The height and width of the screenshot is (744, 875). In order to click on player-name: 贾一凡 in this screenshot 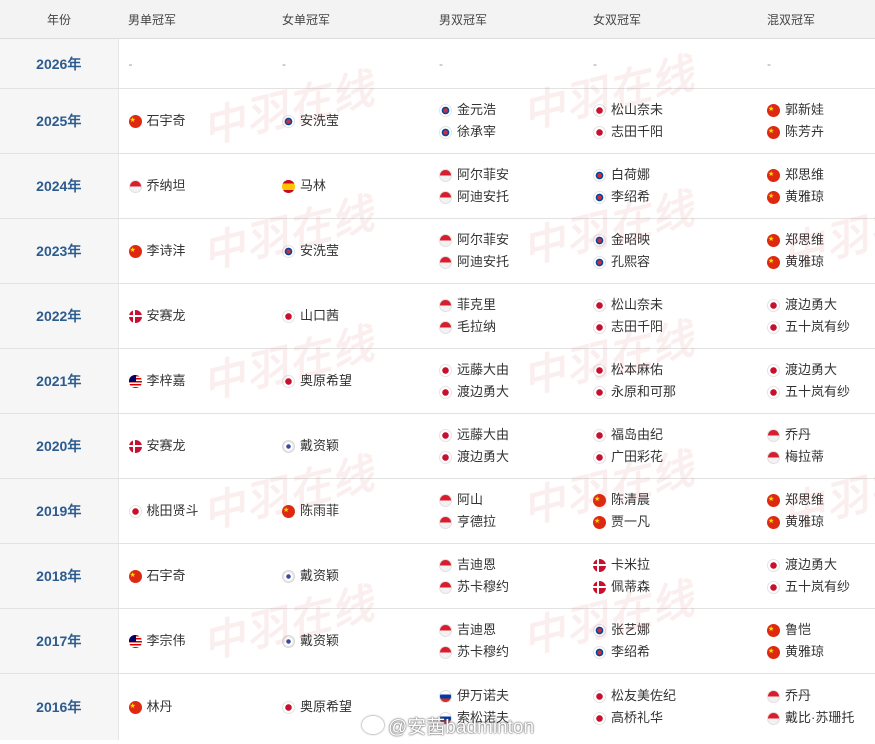, I will do `click(631, 521)`.